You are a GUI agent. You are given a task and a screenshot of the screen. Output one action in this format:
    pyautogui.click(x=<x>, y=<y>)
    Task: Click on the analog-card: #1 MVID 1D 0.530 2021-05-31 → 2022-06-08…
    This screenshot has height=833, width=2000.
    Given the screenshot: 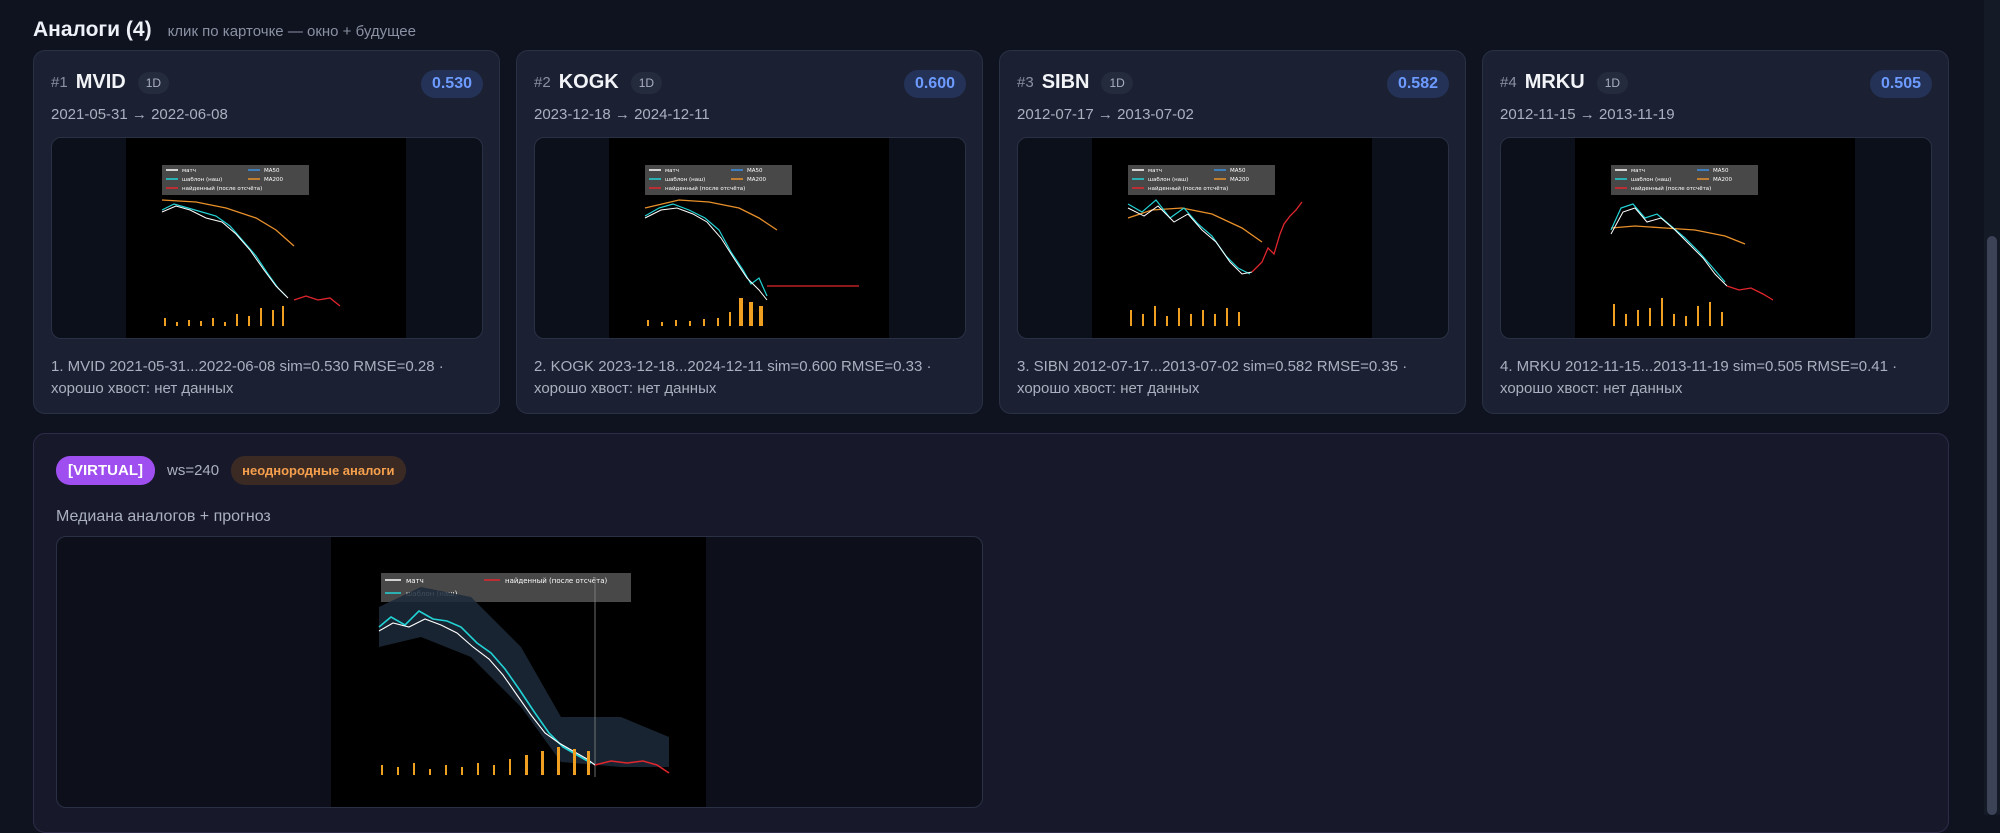 What is the action you would take?
    pyautogui.click(x=266, y=232)
    